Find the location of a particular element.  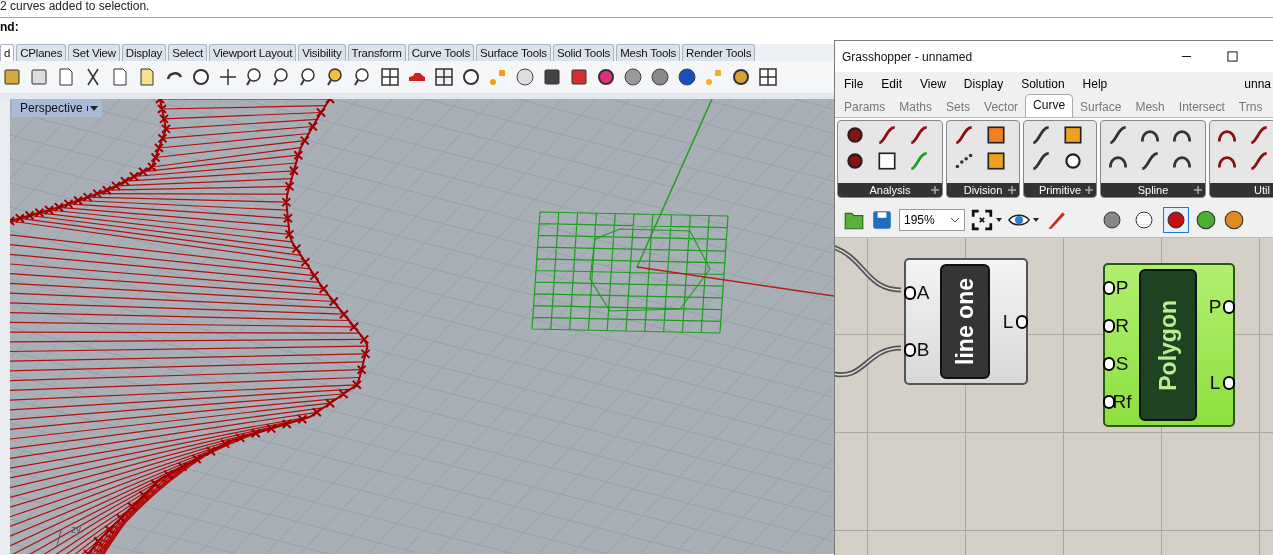

toolbar-tab: Viewport Layout is located at coordinates (252, 52).